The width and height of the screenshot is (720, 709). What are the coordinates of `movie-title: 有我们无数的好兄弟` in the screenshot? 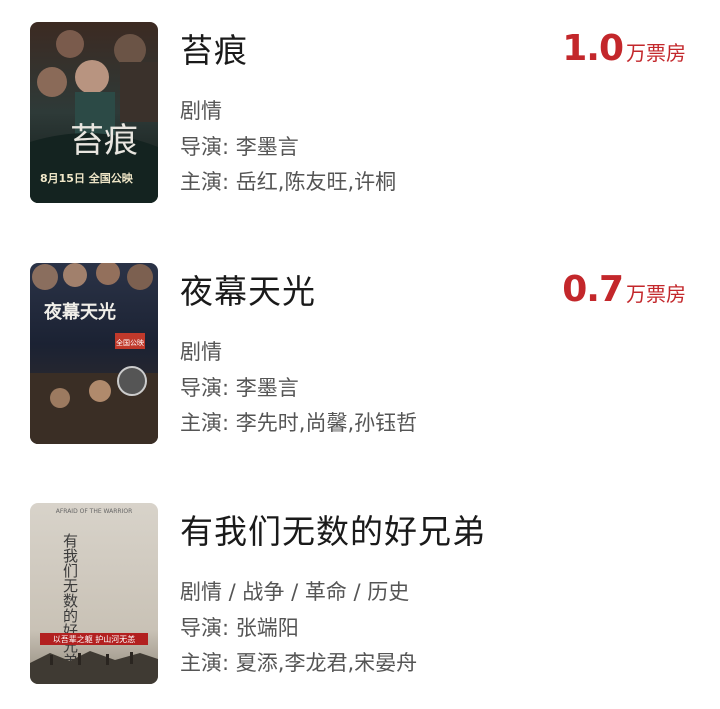 It's located at (333, 529).